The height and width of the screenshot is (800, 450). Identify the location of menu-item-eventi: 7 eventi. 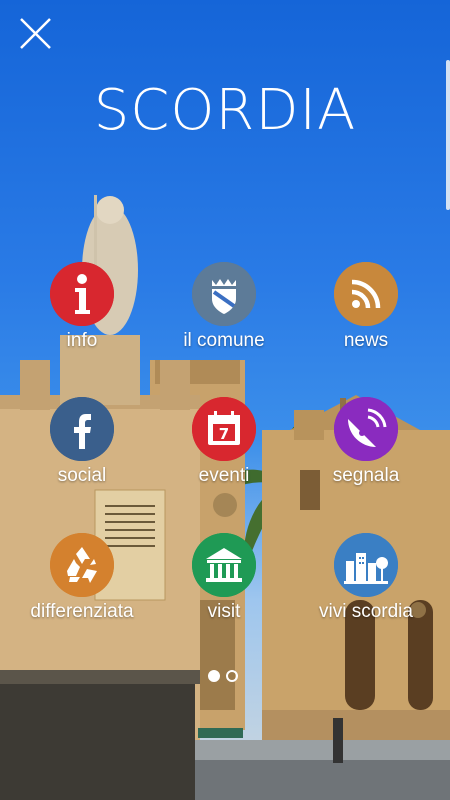
(224, 442).